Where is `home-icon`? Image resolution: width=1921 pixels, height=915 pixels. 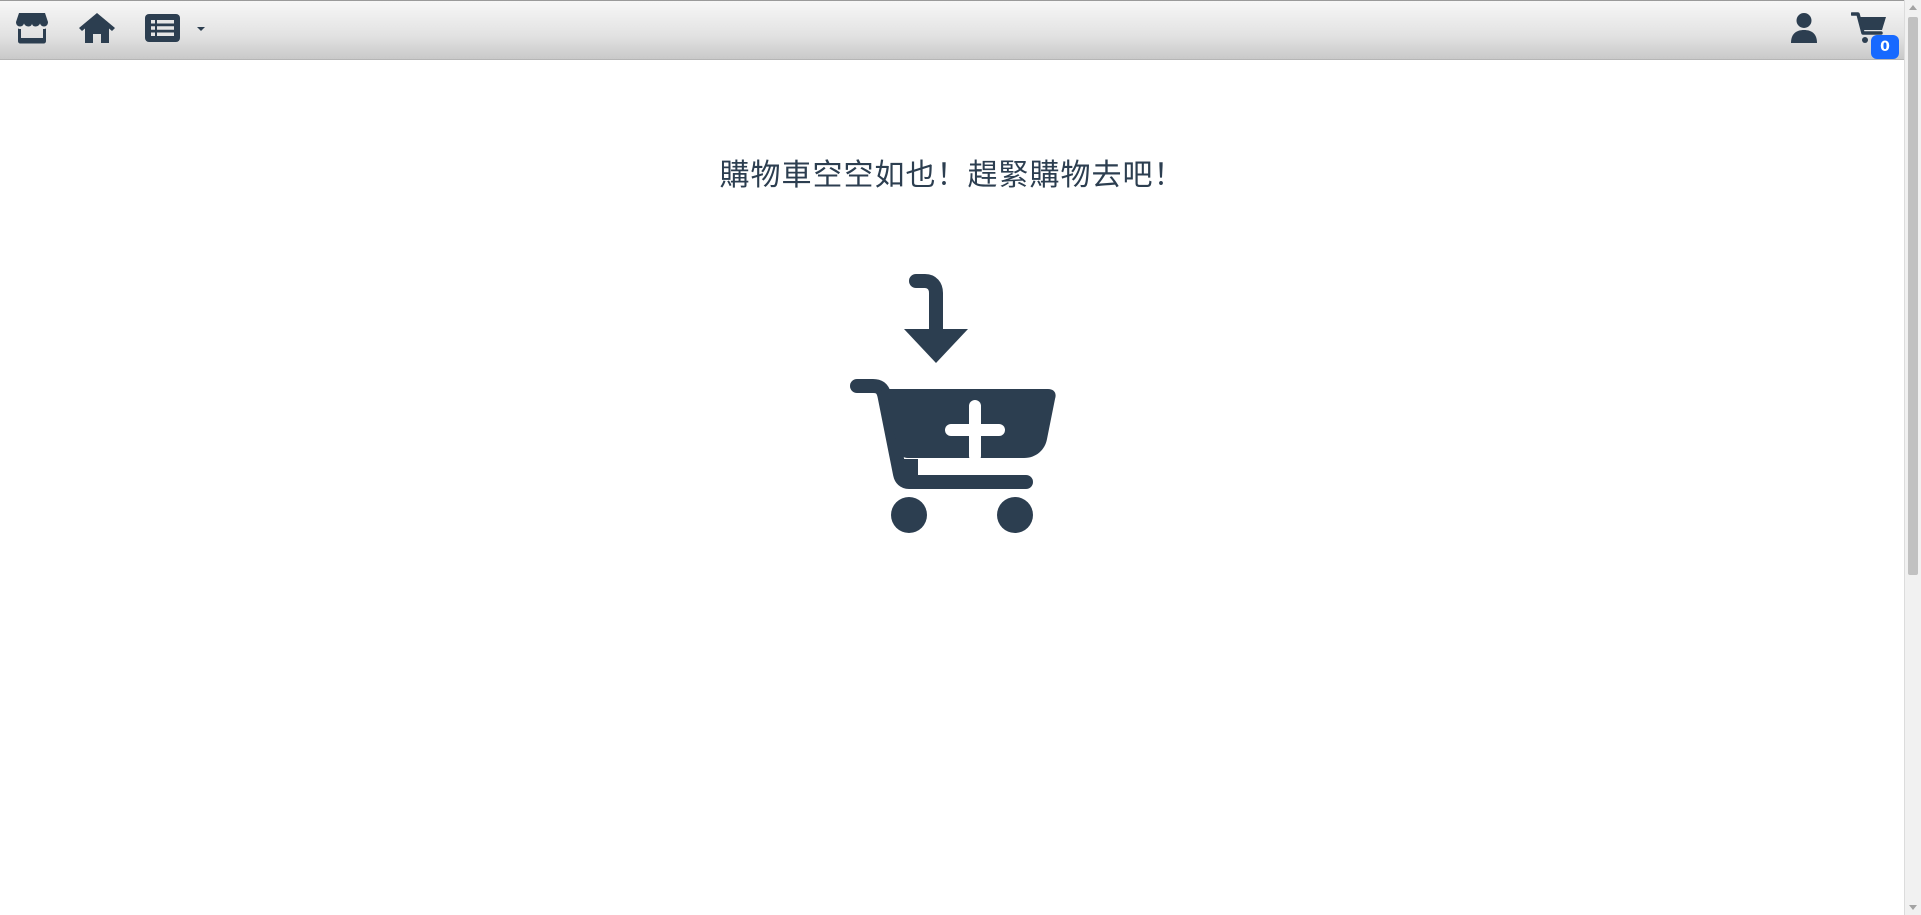 home-icon is located at coordinates (97, 28).